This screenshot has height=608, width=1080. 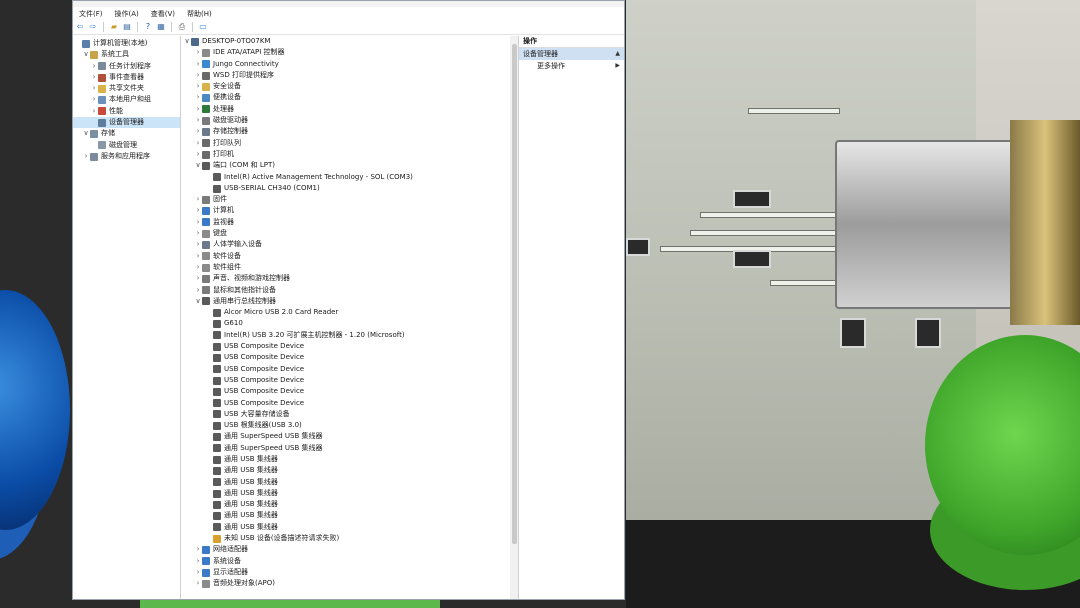 What do you see at coordinates (126, 99) in the screenshot?
I see `nav-tree-item: › 本地用户和组` at bounding box center [126, 99].